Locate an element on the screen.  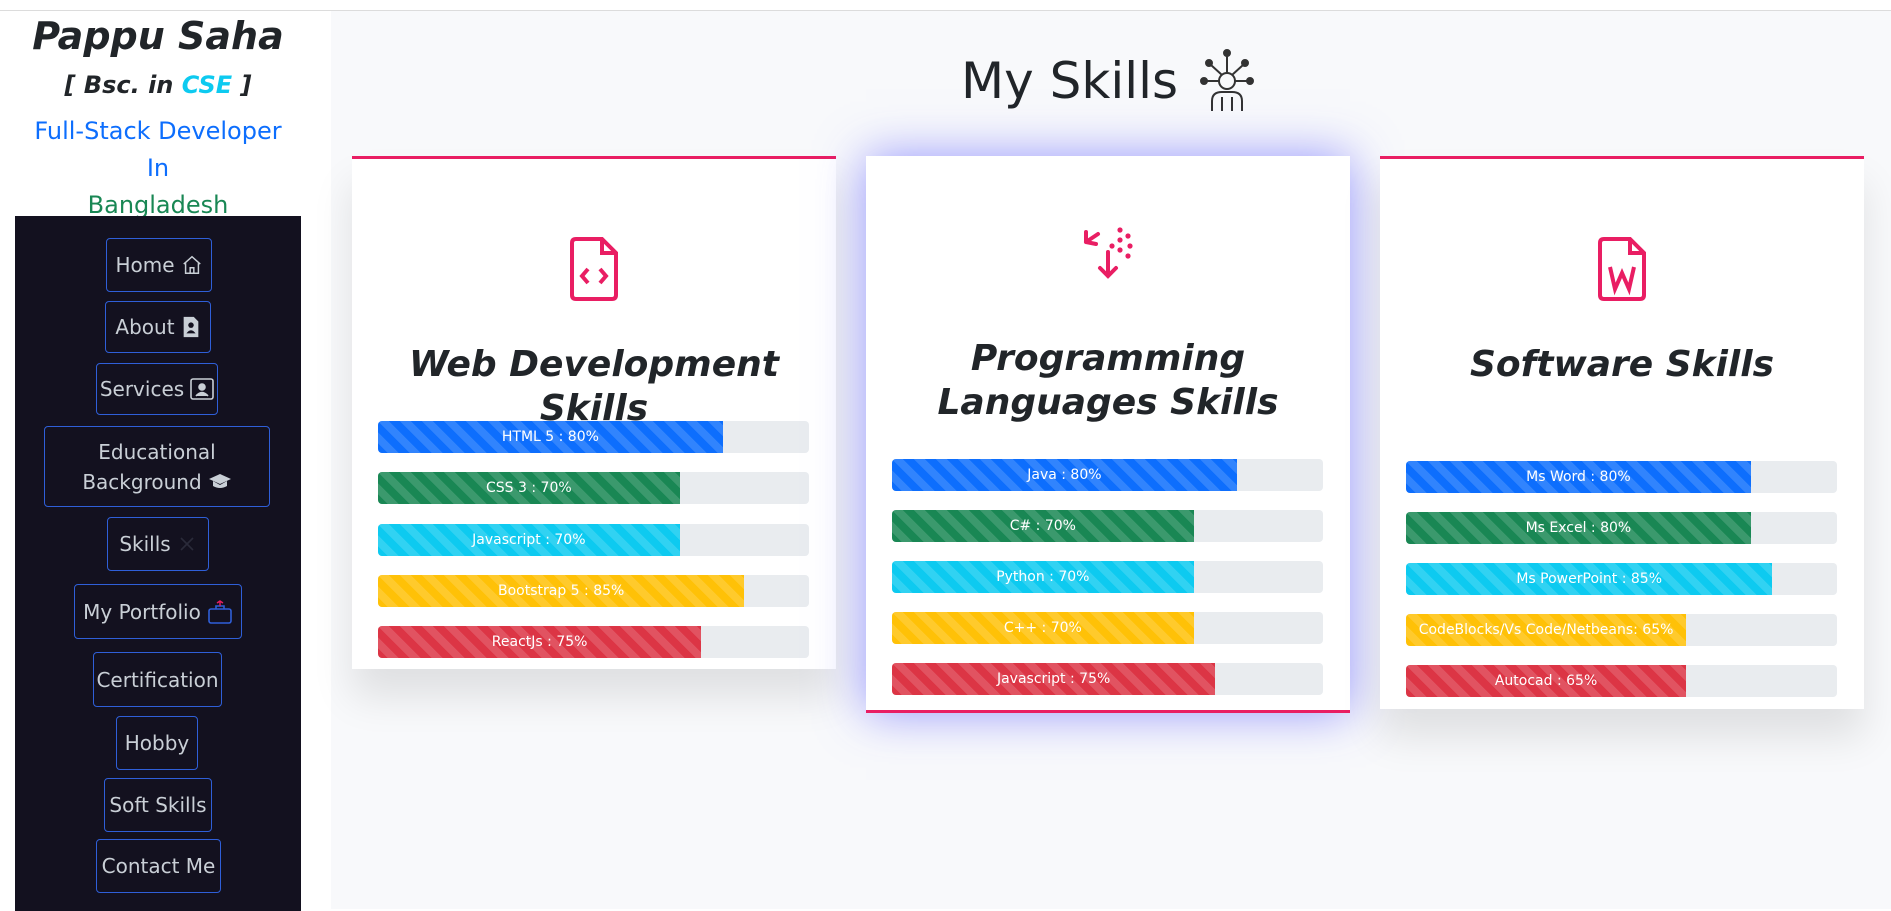
nav-about-label: About is located at coordinates (145, 327).